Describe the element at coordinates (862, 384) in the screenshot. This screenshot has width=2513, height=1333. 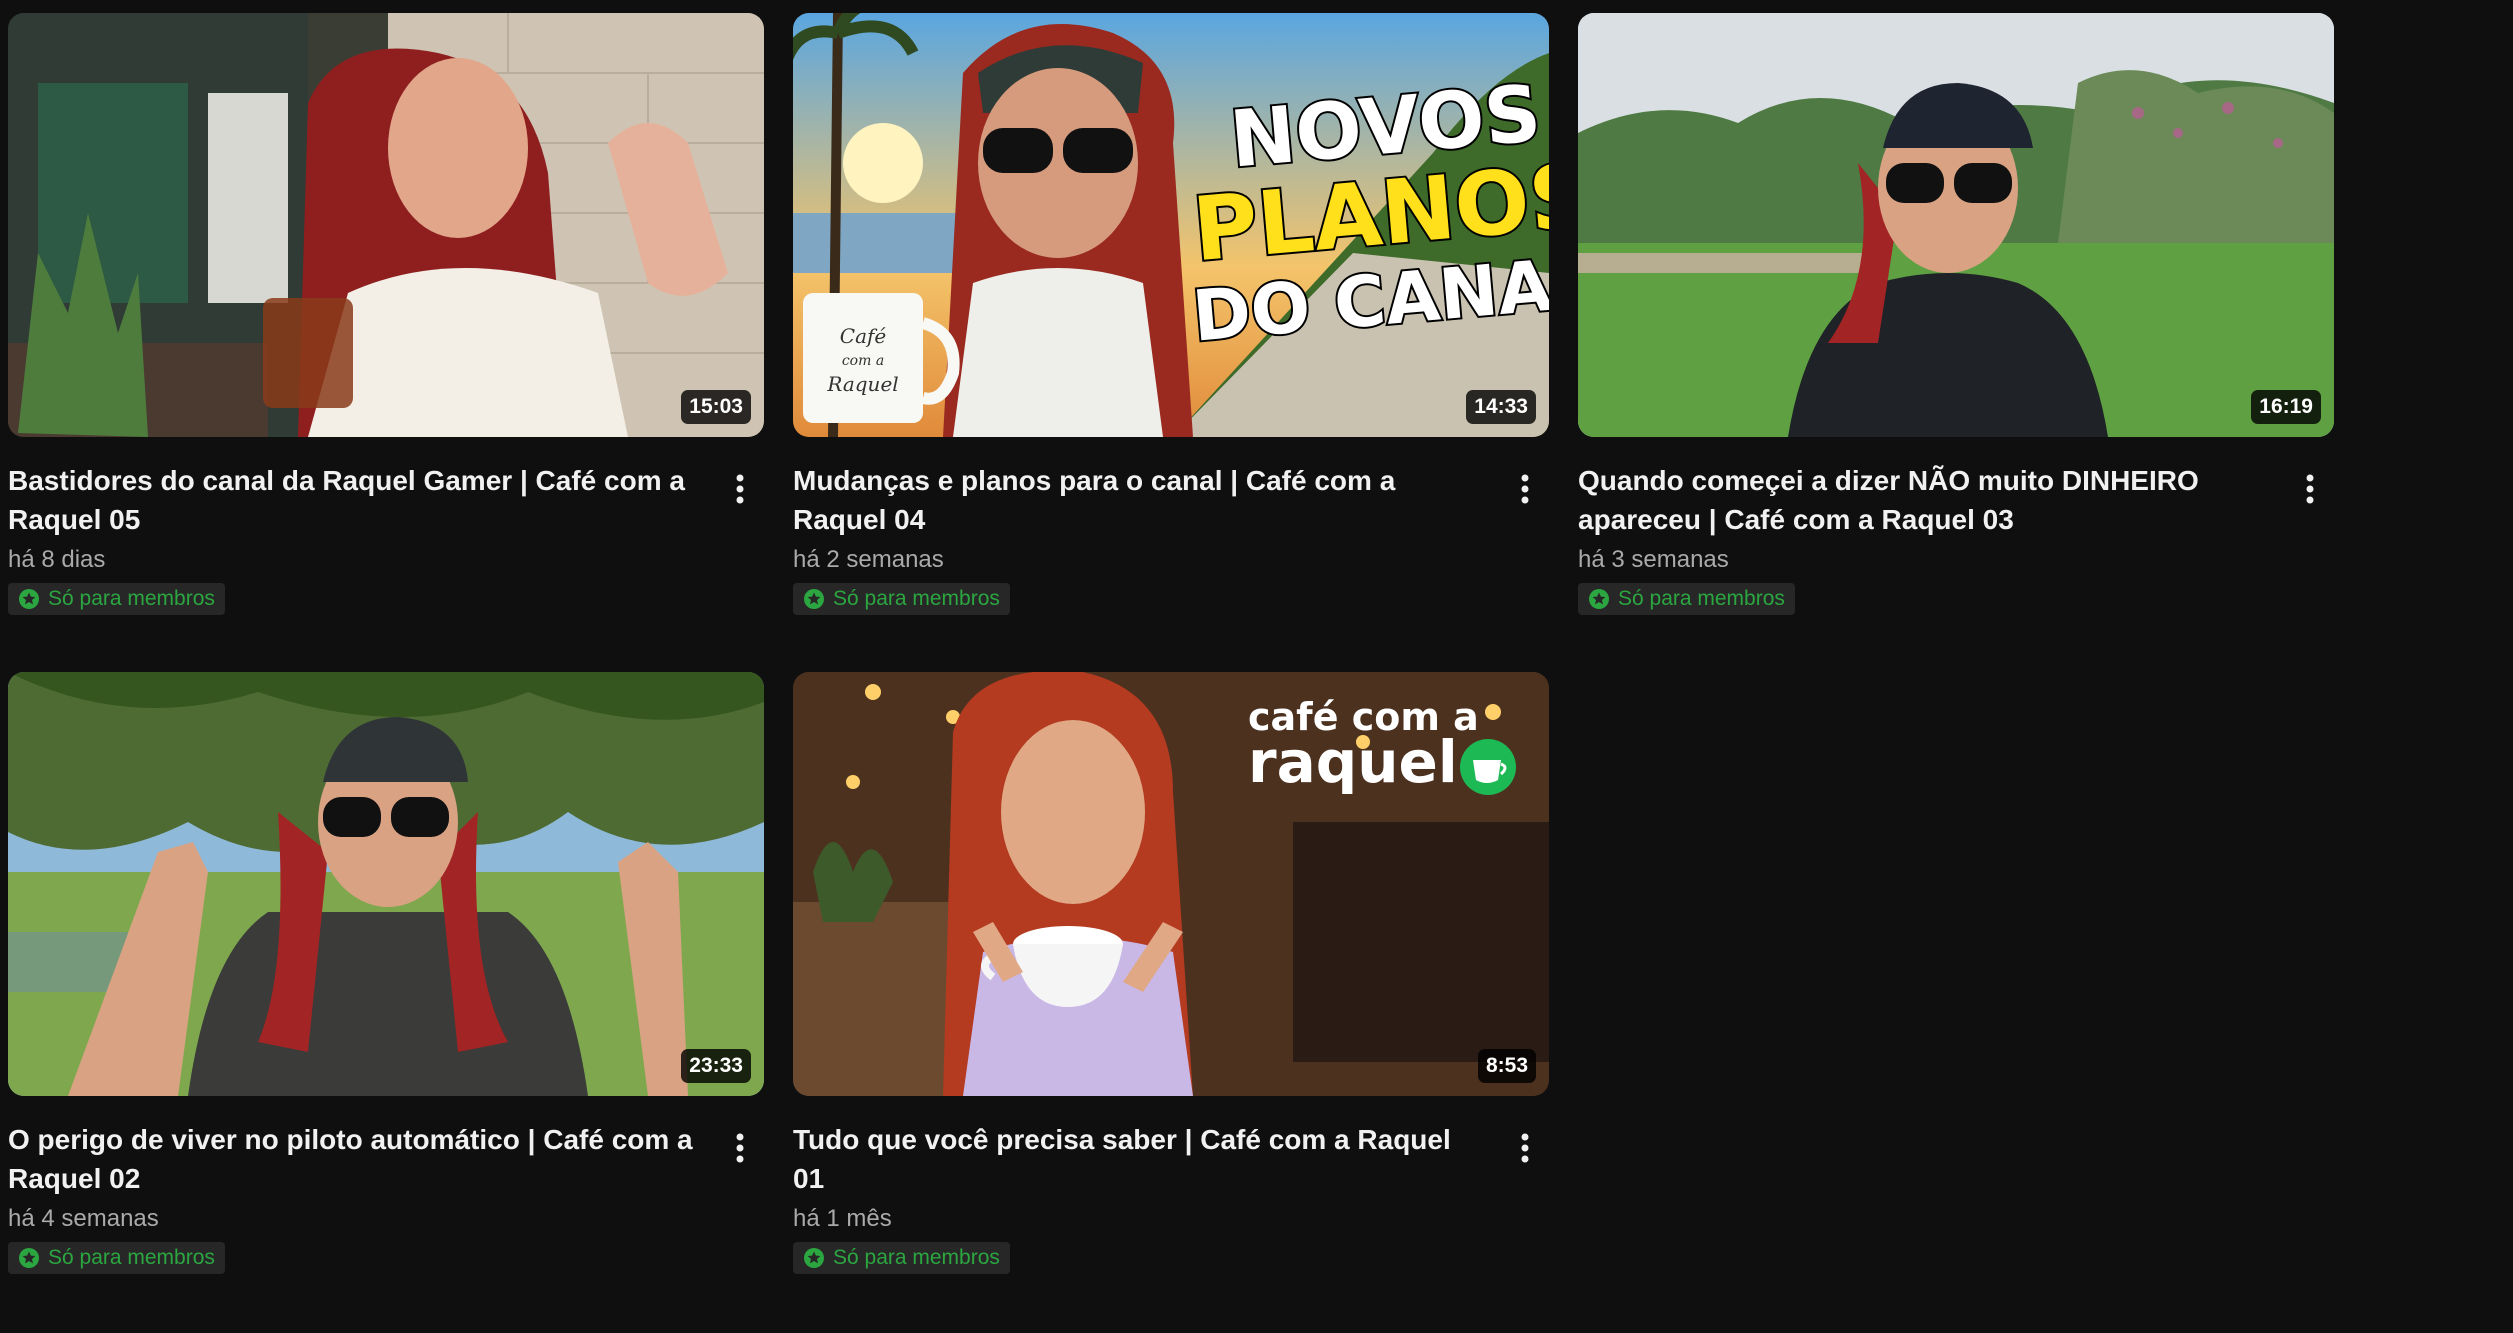
I see `svg-text: Raquel` at that location.